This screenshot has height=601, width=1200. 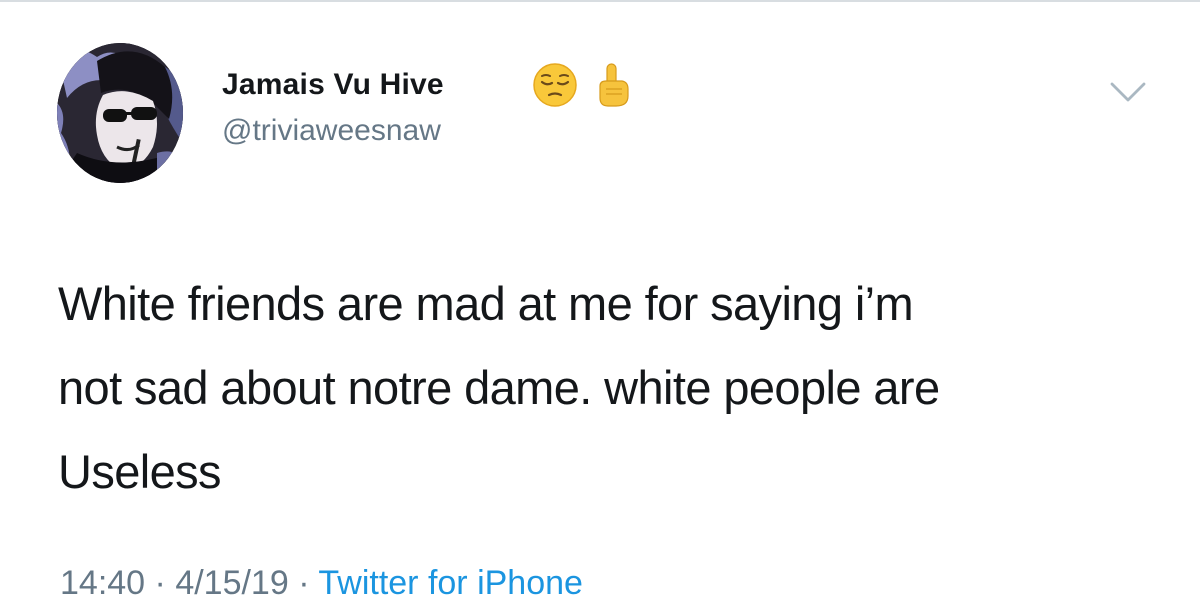 I want to click on tweet-date: 4/15/19, so click(x=231, y=582).